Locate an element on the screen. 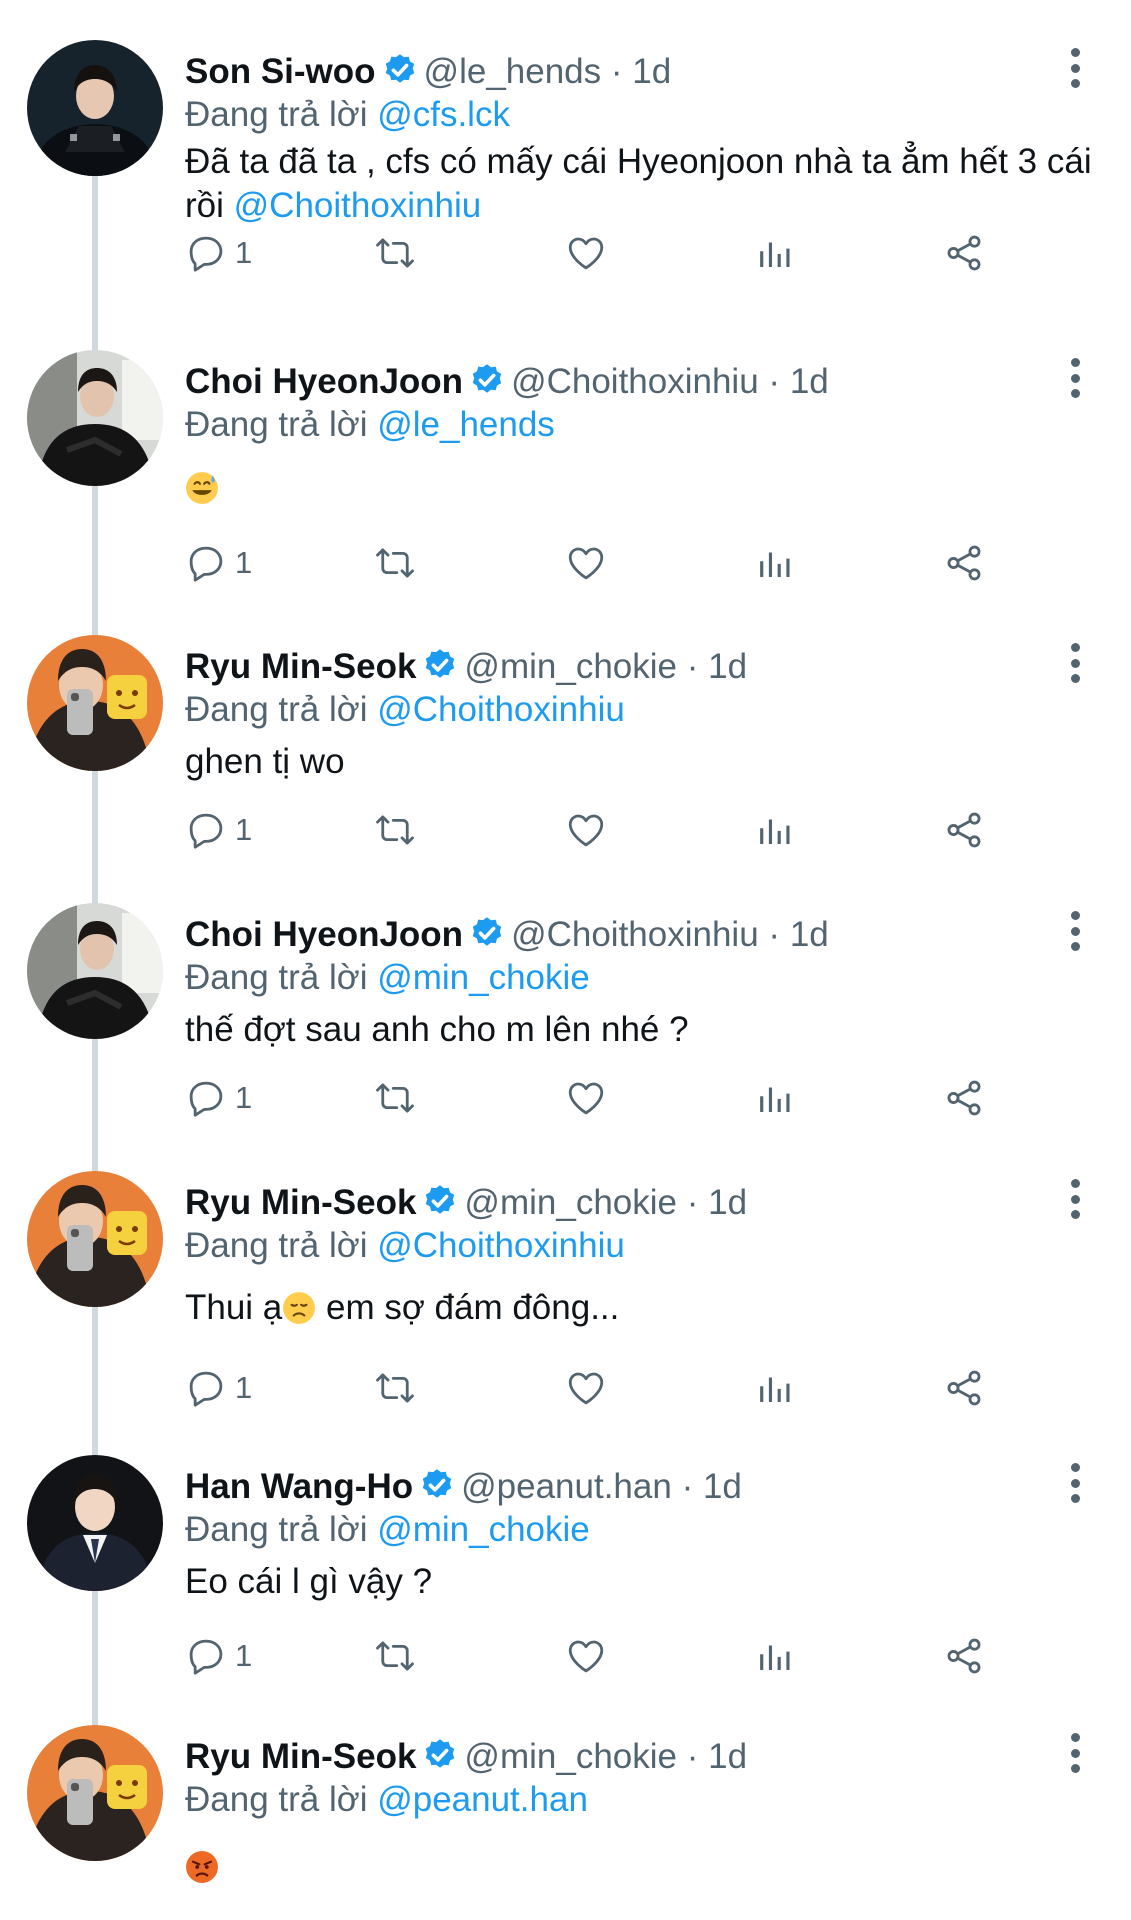 This screenshot has height=1920, width=1131. avatar-son-si-woo is located at coordinates (95, 108).